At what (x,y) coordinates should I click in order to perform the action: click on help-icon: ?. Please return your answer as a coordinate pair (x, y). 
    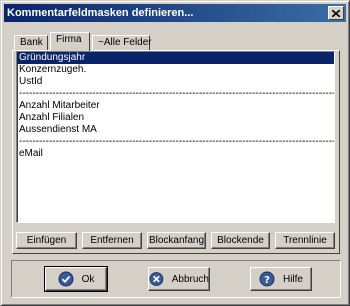
    Looking at the image, I should click on (267, 279).